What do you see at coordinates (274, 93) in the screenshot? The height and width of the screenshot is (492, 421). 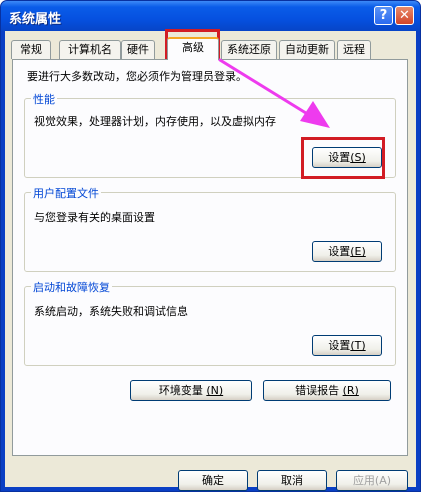 I see `annotation-arrow-icon` at bounding box center [274, 93].